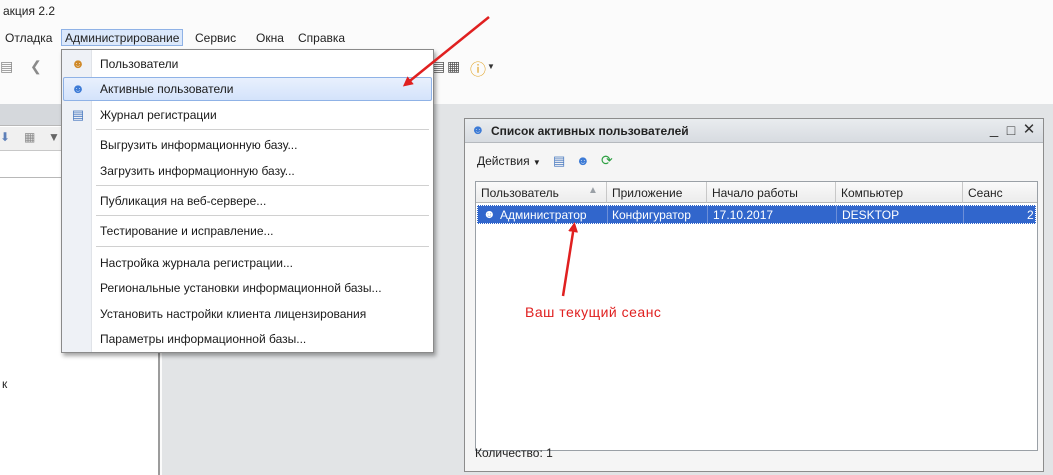 Image resolution: width=1053 pixels, height=475 pixels. Describe the element at coordinates (570, 259) in the screenshot. I see `arrow-to-current-session` at that location.